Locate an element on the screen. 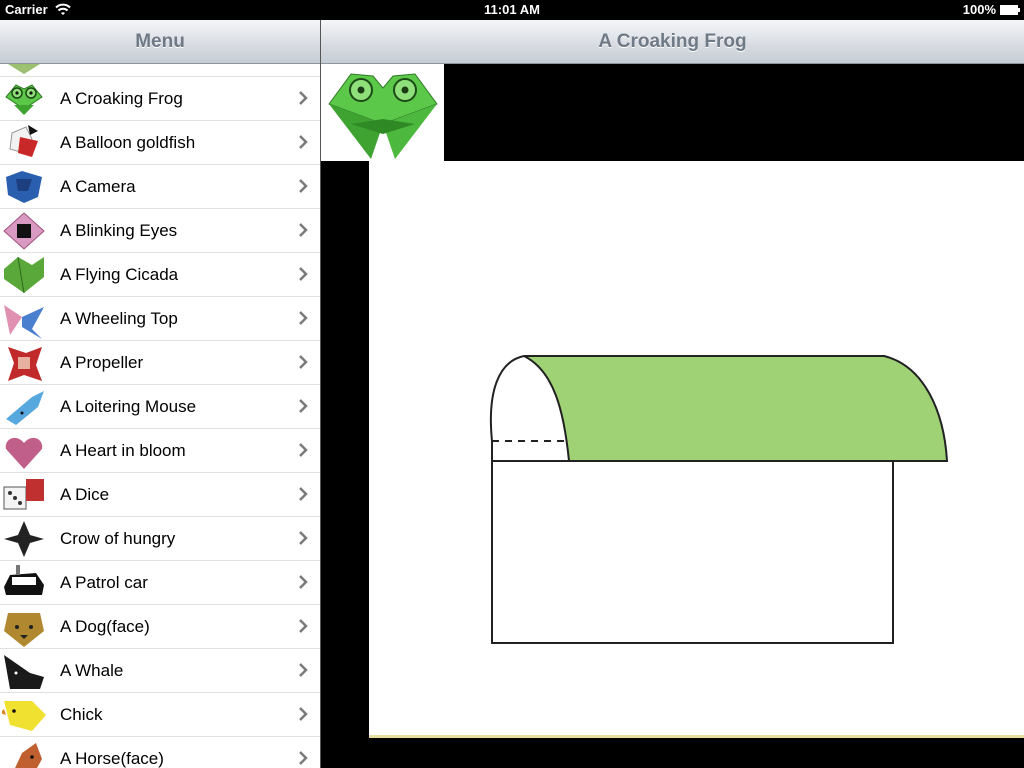 The width and height of the screenshot is (1024, 768). menu-item-label: A Croaking Frog is located at coordinates (121, 98).